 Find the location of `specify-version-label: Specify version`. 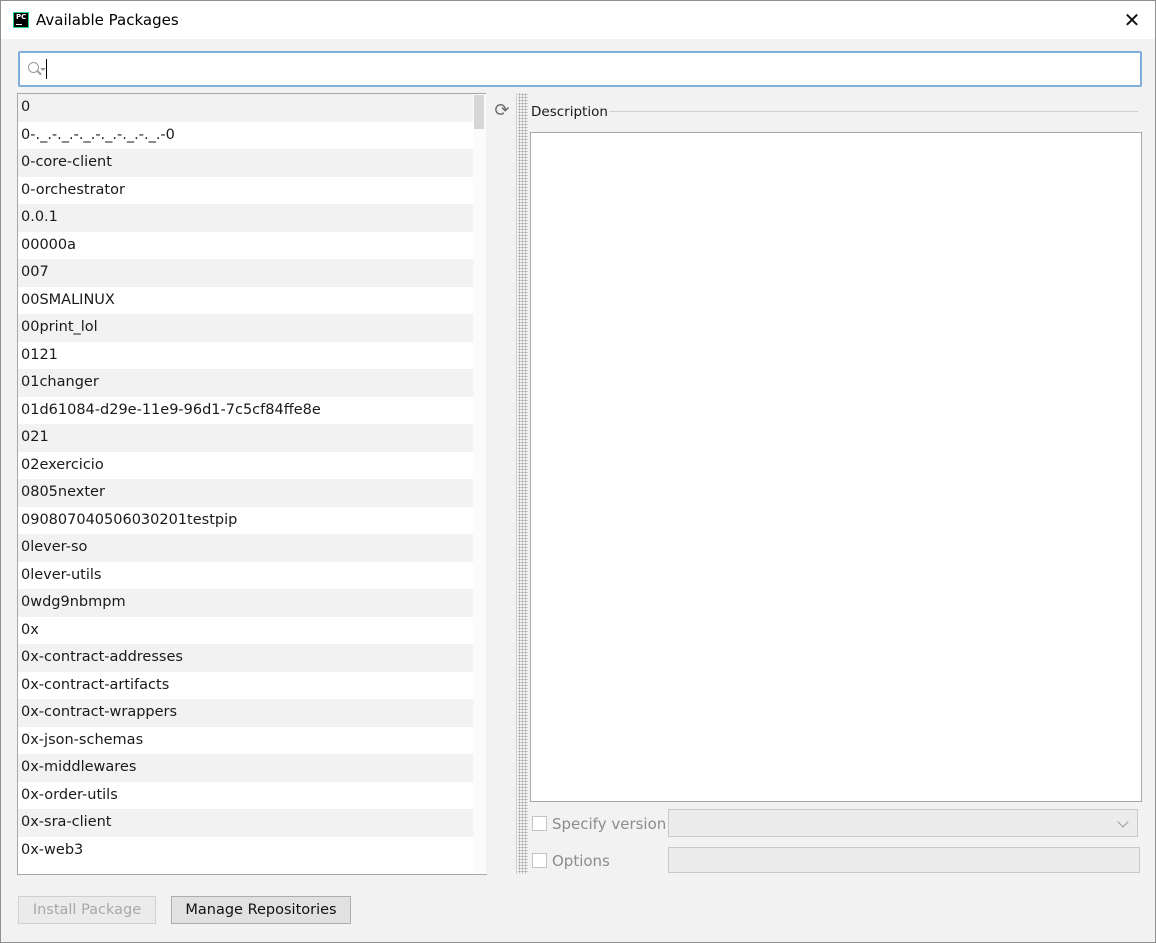

specify-version-label: Specify version is located at coordinates (609, 824).